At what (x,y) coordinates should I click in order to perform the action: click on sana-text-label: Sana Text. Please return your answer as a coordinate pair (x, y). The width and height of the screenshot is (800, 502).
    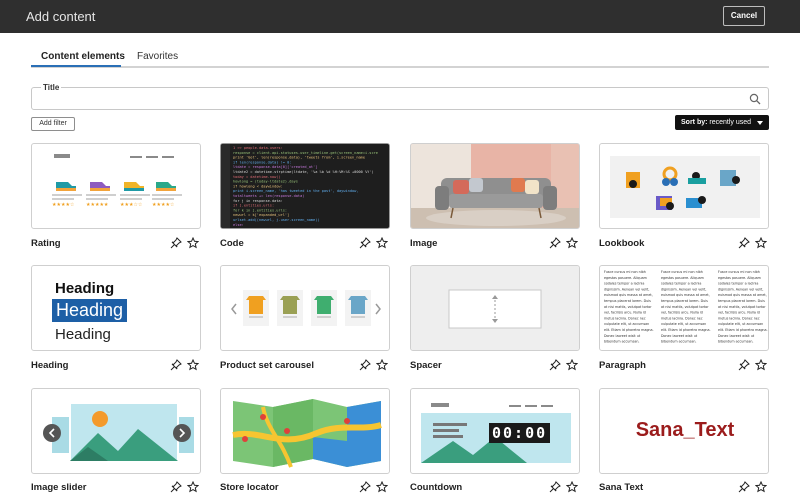
    Looking at the image, I should click on (621, 487).